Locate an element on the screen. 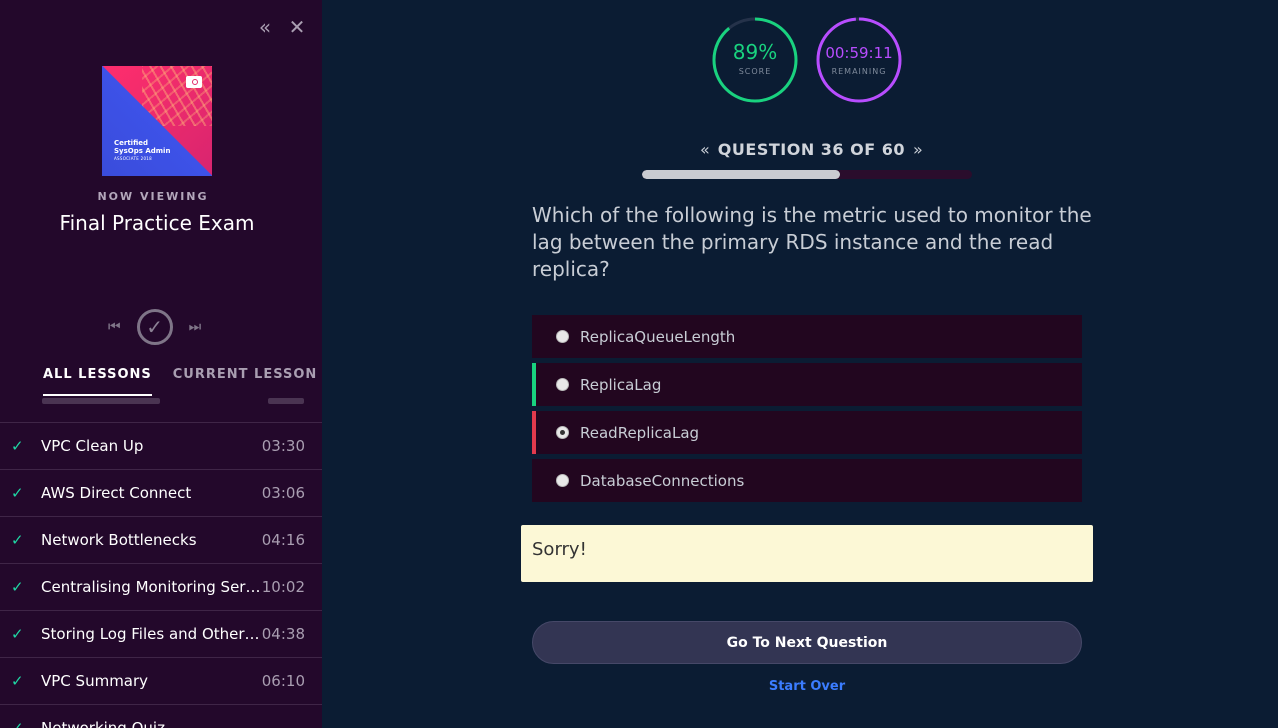  feedback-text: Sorry! is located at coordinates (559, 549).